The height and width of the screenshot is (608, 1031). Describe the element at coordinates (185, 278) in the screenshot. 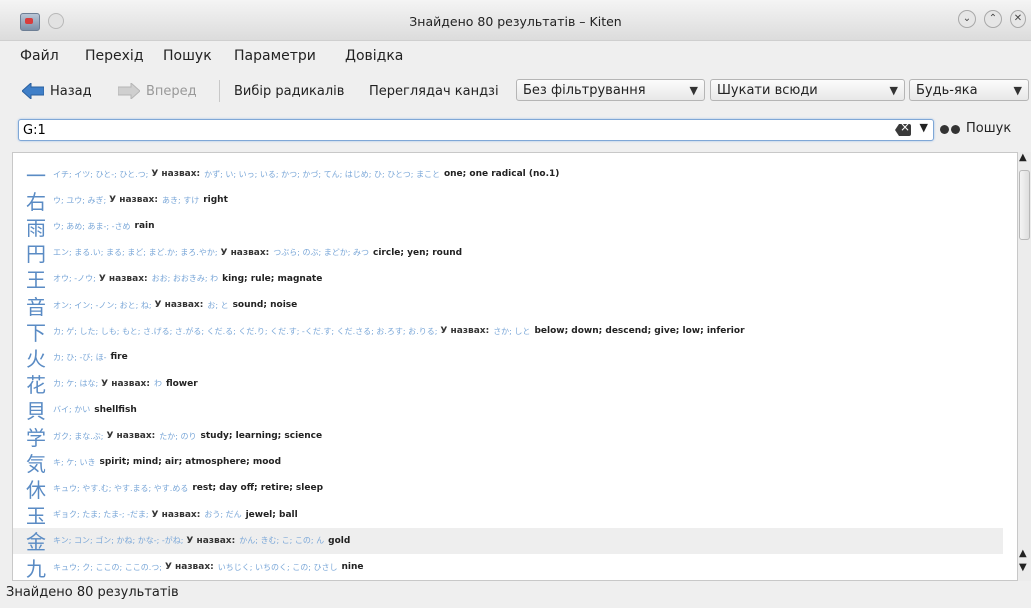

I see `result-name-readings: おお; おおきみ; わ` at that location.